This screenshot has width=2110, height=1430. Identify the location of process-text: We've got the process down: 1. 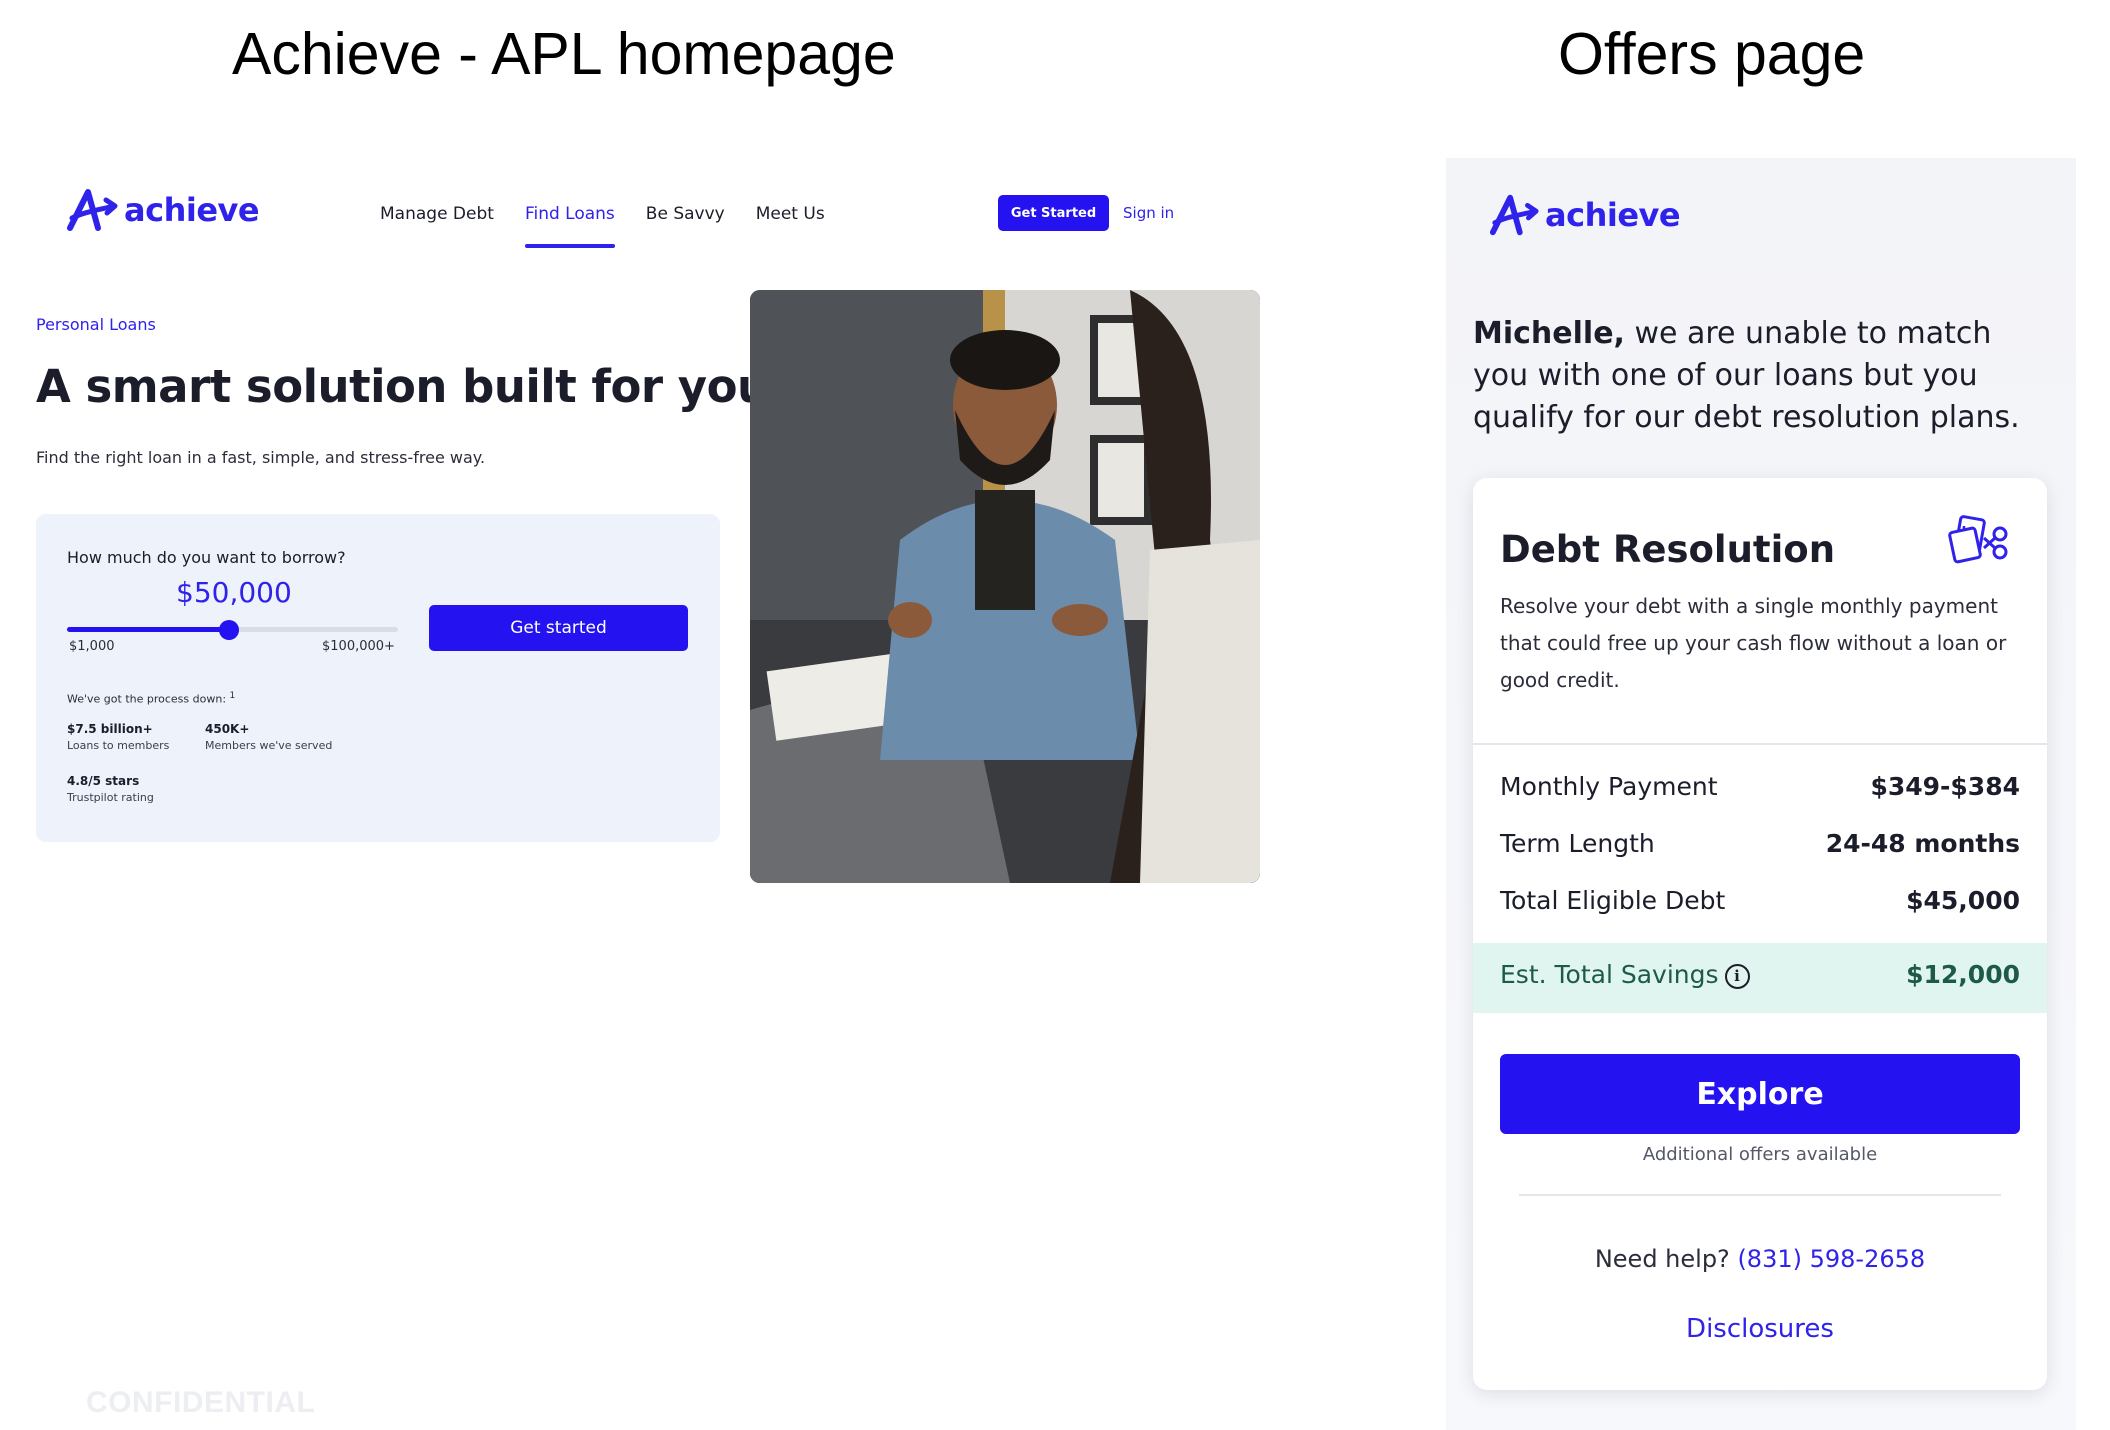
(151, 698).